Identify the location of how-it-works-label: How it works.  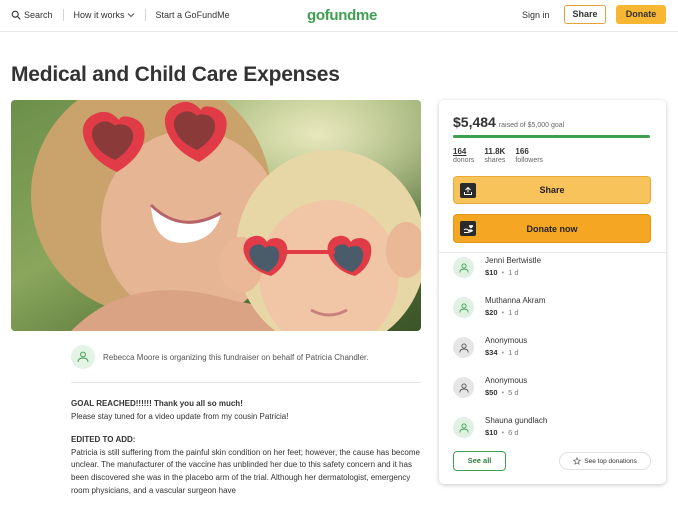
(99, 15).